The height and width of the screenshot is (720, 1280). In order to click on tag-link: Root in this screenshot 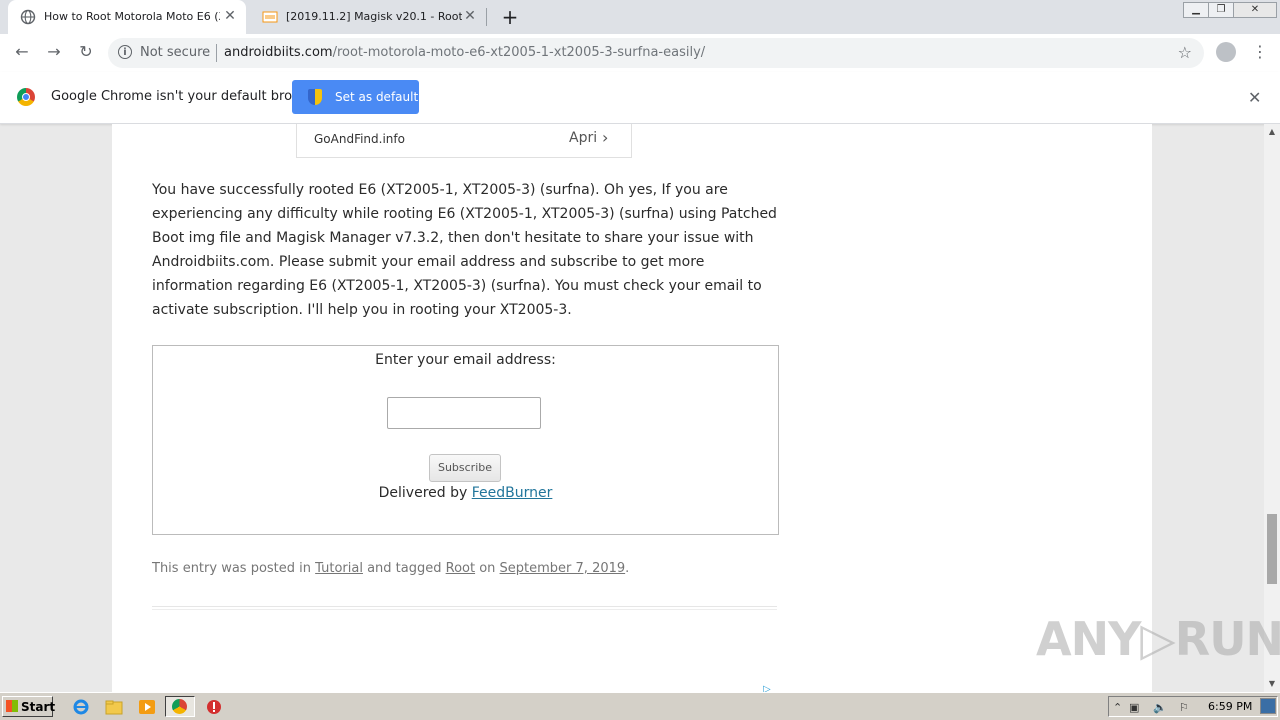, I will do `click(460, 568)`.